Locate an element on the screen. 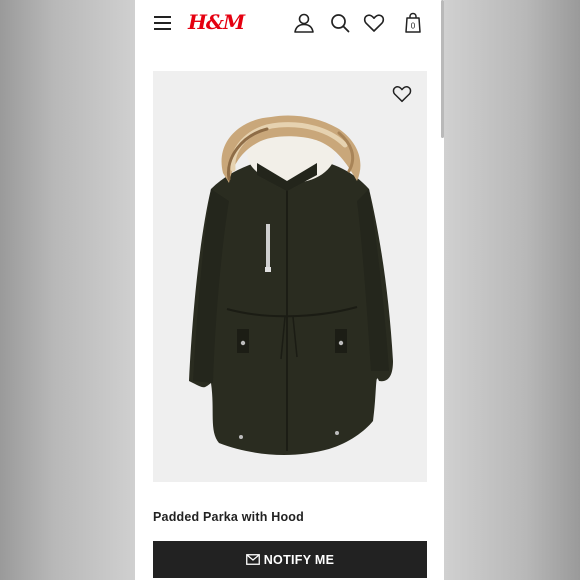 This screenshot has width=580, height=580. bag-icon: 0 is located at coordinates (413, 23).